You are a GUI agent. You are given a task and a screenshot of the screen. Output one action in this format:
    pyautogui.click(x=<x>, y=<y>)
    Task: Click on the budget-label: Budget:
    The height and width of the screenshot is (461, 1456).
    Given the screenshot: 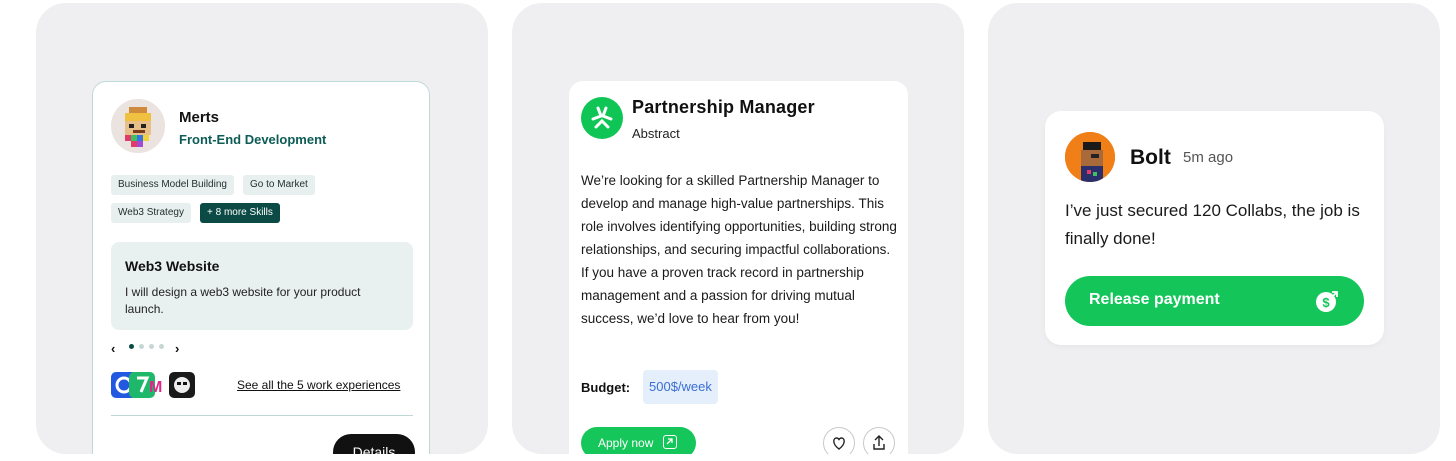 What is the action you would take?
    pyautogui.click(x=606, y=387)
    